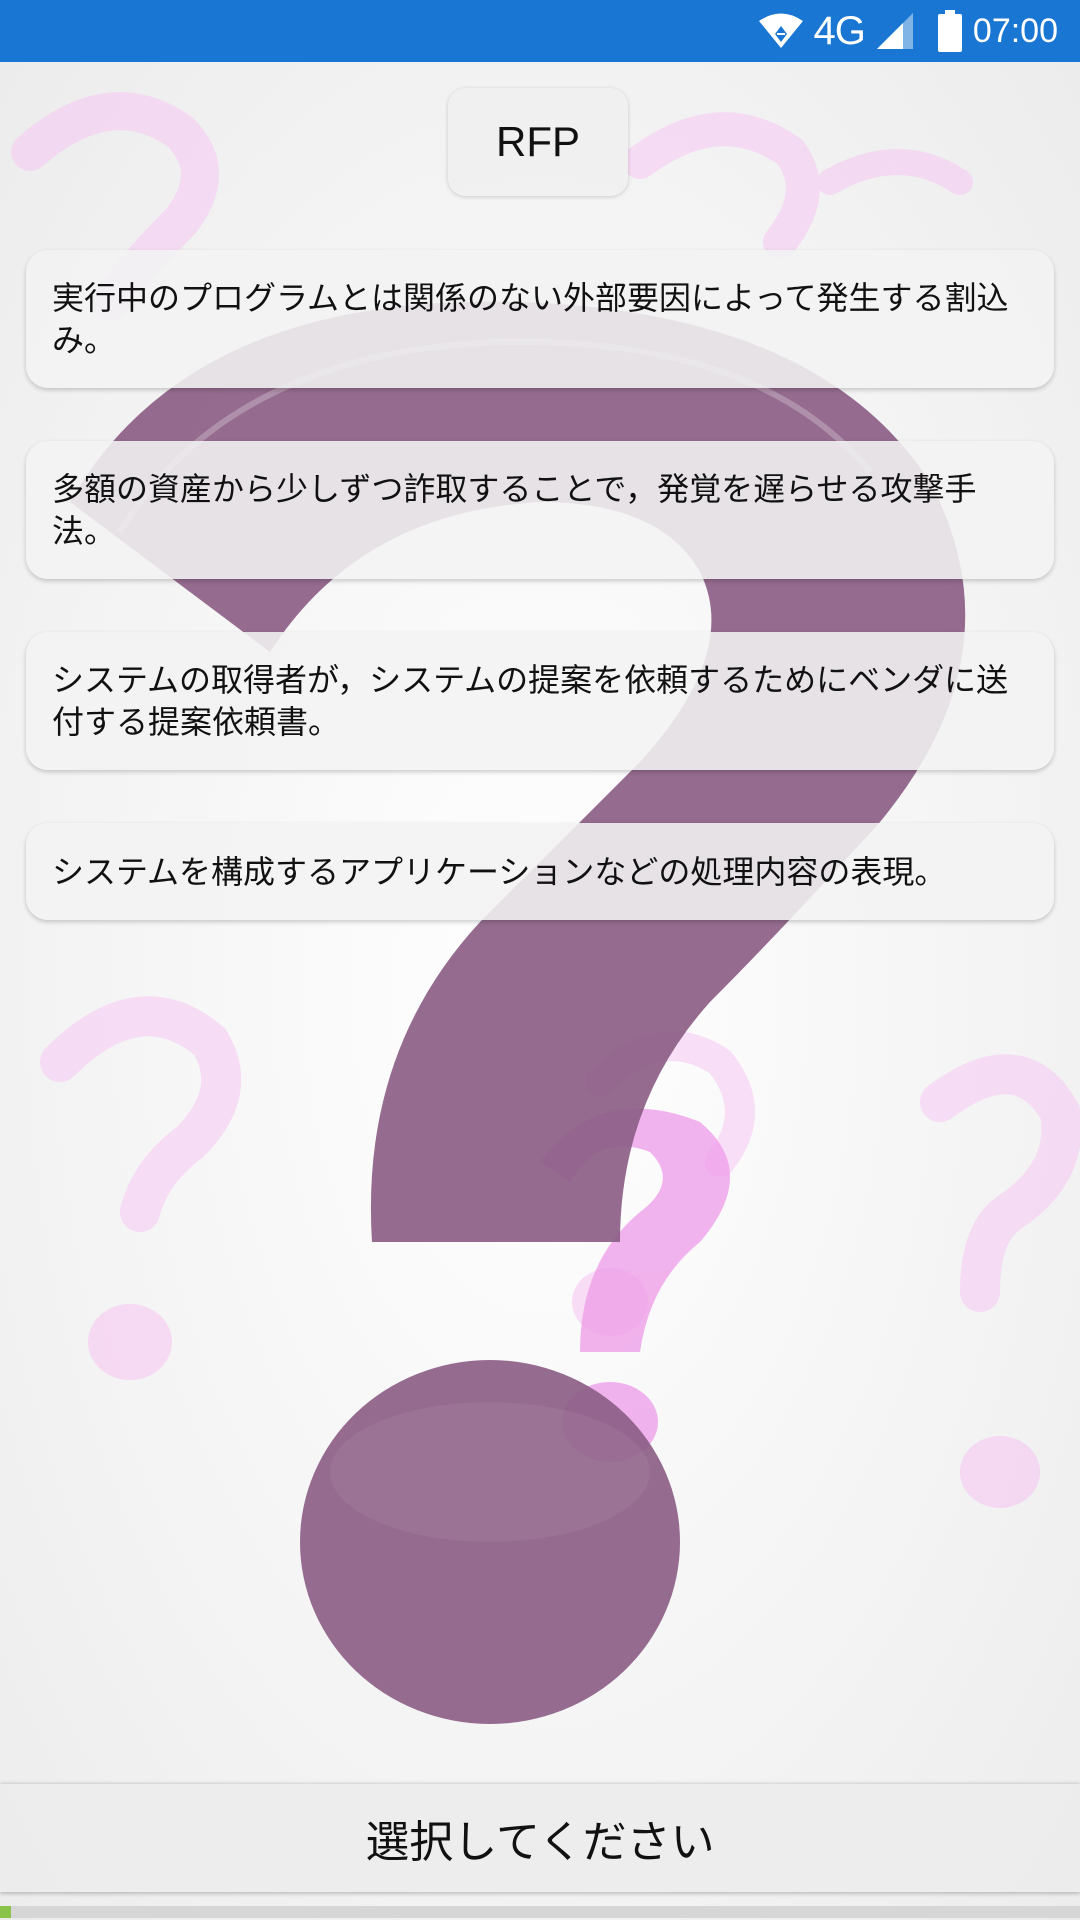 The height and width of the screenshot is (1920, 1080). What do you see at coordinates (530, 319) in the screenshot?
I see `answer-option-text: 実行中のプログラムとは関係のない外部要因によって発生する割込み。` at bounding box center [530, 319].